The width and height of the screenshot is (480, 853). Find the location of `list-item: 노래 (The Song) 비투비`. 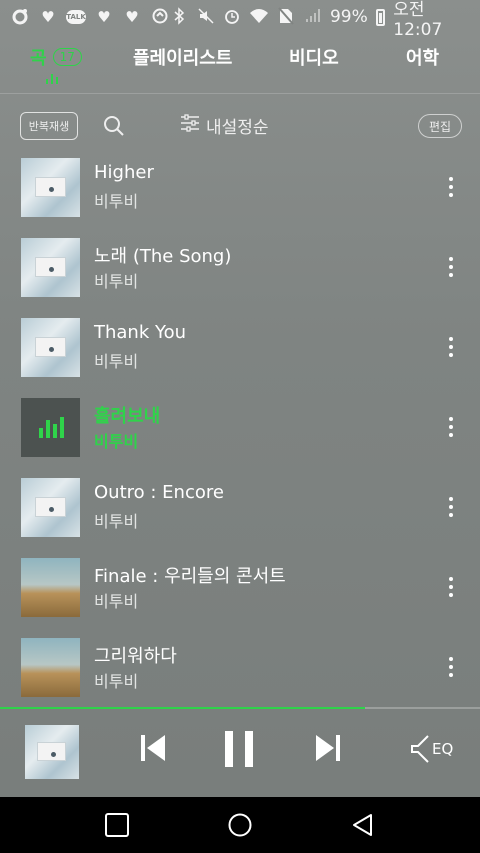

list-item: 노래 (The Song) 비투비 is located at coordinates (240, 268).